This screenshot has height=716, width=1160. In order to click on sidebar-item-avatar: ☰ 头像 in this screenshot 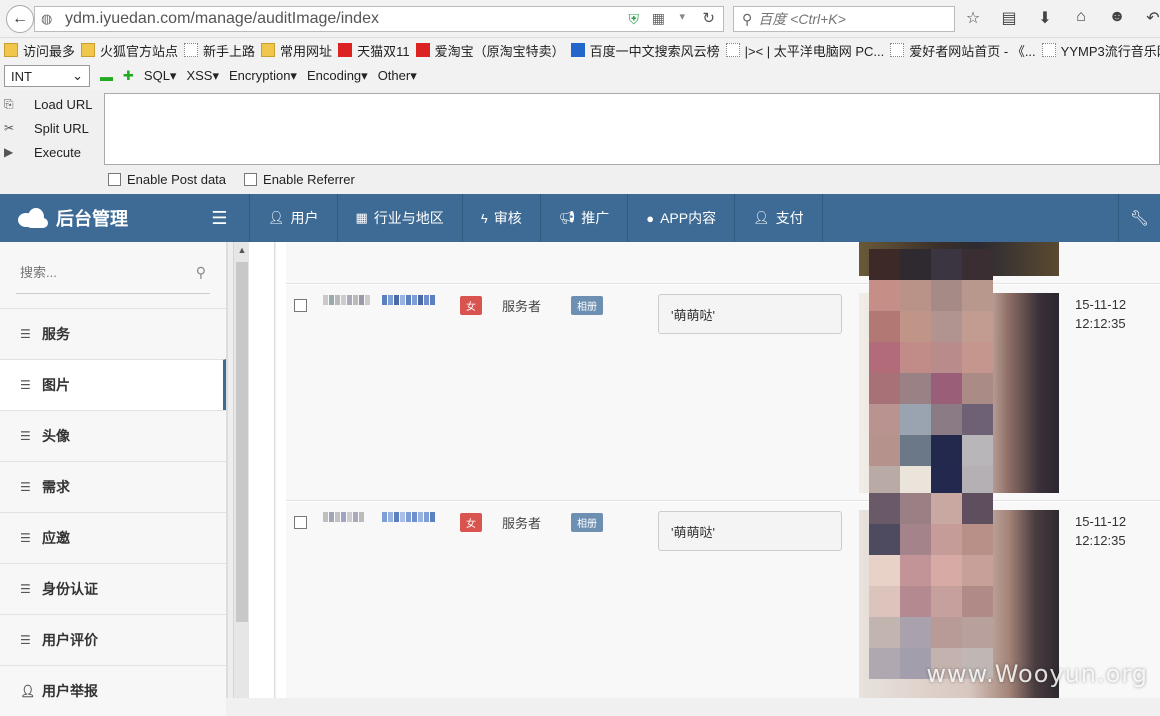, I will do `click(113, 435)`.